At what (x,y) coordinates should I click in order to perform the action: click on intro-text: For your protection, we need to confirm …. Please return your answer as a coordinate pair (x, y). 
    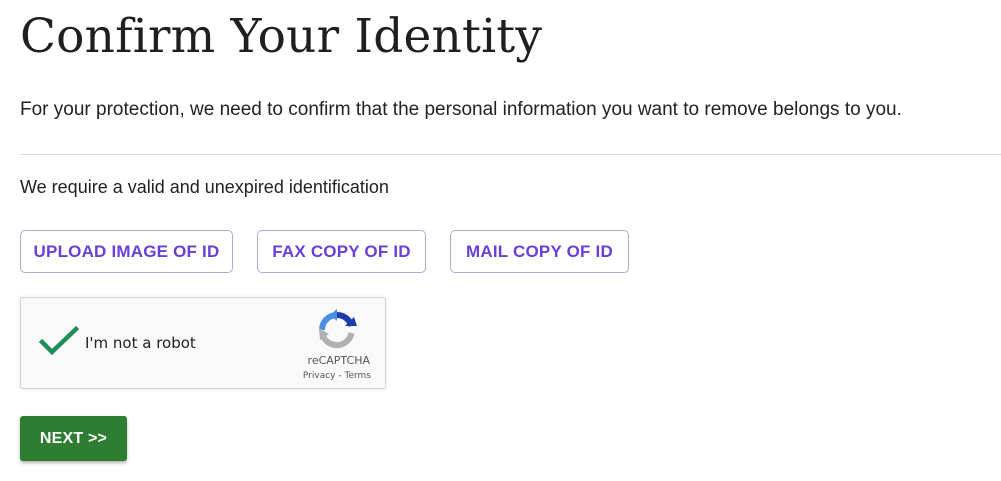
    Looking at the image, I should click on (461, 109).